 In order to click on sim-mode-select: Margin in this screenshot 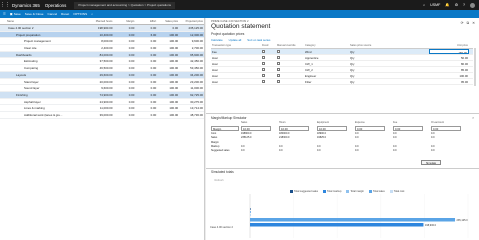, I will do `click(225, 128)`.